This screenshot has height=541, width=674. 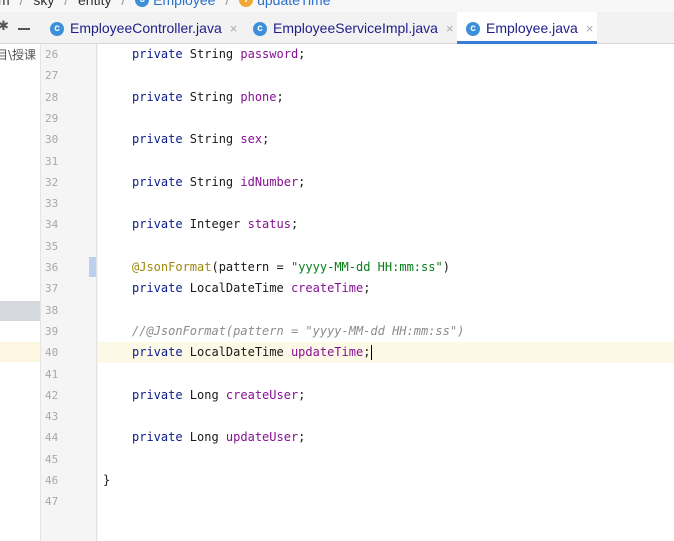 I want to click on line-number: 44, so click(x=52, y=438).